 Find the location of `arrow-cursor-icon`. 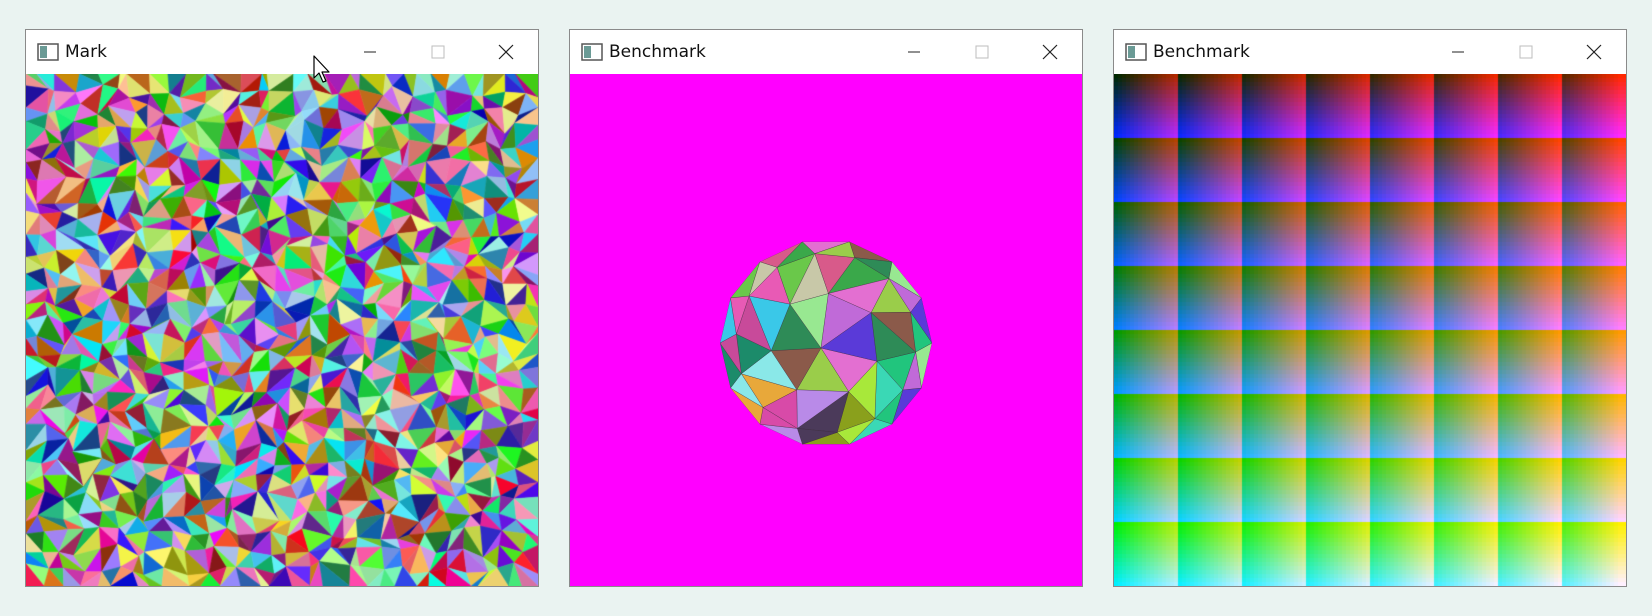

arrow-cursor-icon is located at coordinates (321, 69).